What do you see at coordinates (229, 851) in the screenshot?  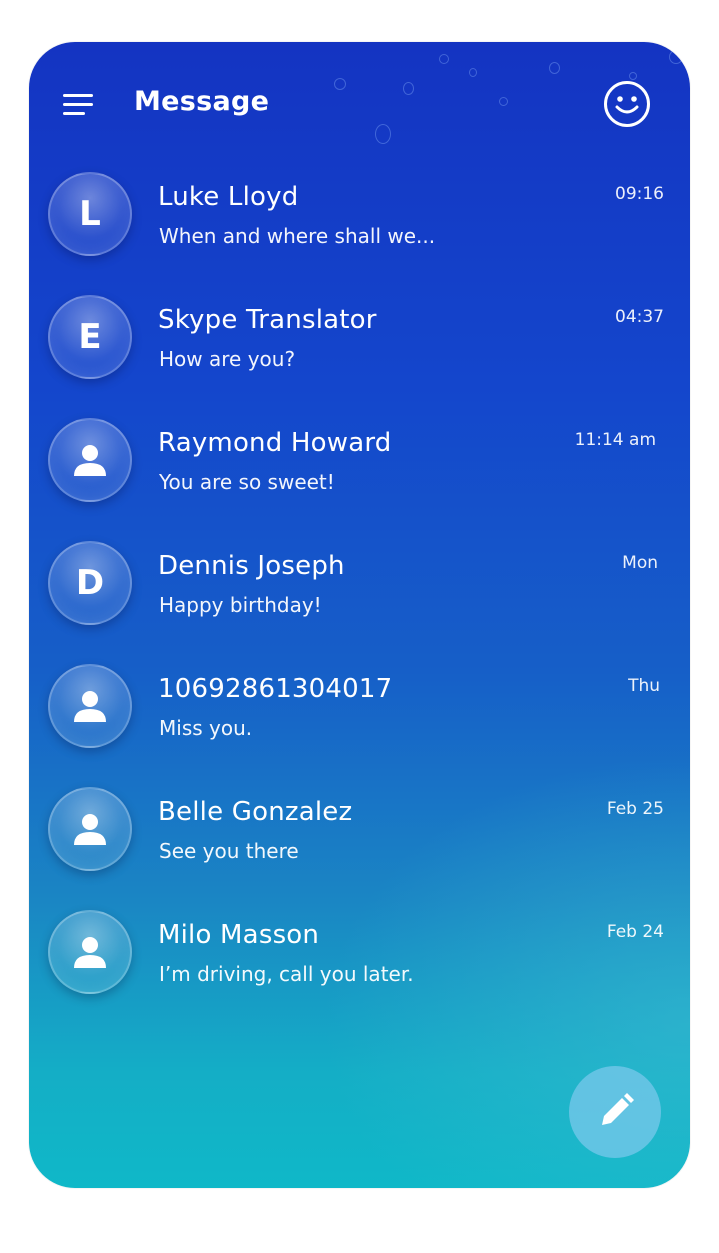 I see `message-preview: See you there` at bounding box center [229, 851].